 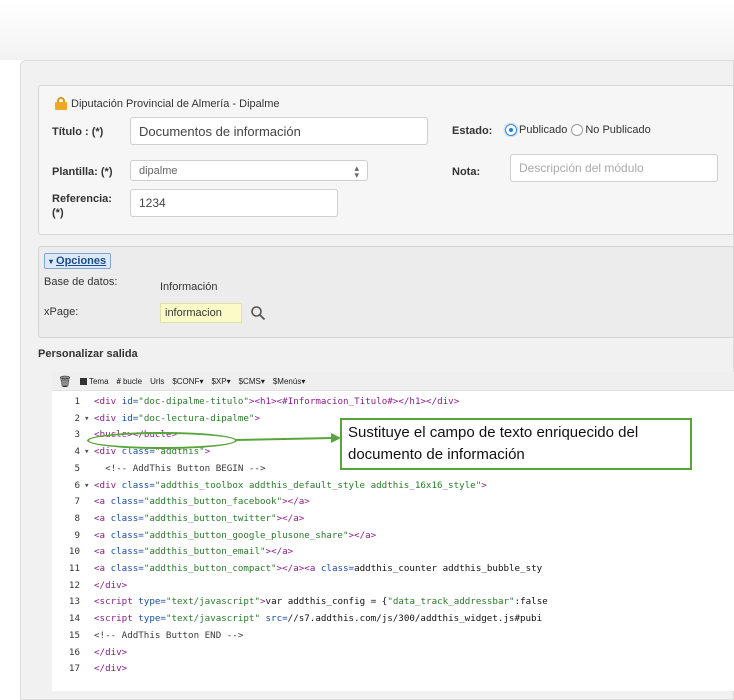 I want to click on plantilla-label: Plantilla: (*), so click(x=82, y=172).